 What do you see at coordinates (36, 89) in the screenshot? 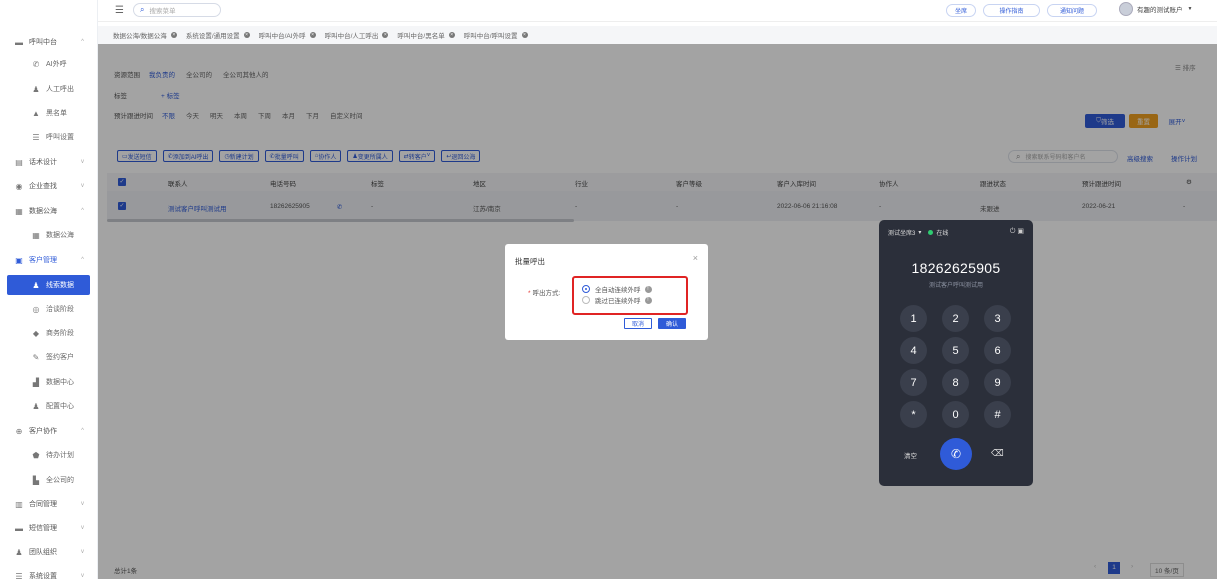
I see `person-icon: ♟` at bounding box center [36, 89].